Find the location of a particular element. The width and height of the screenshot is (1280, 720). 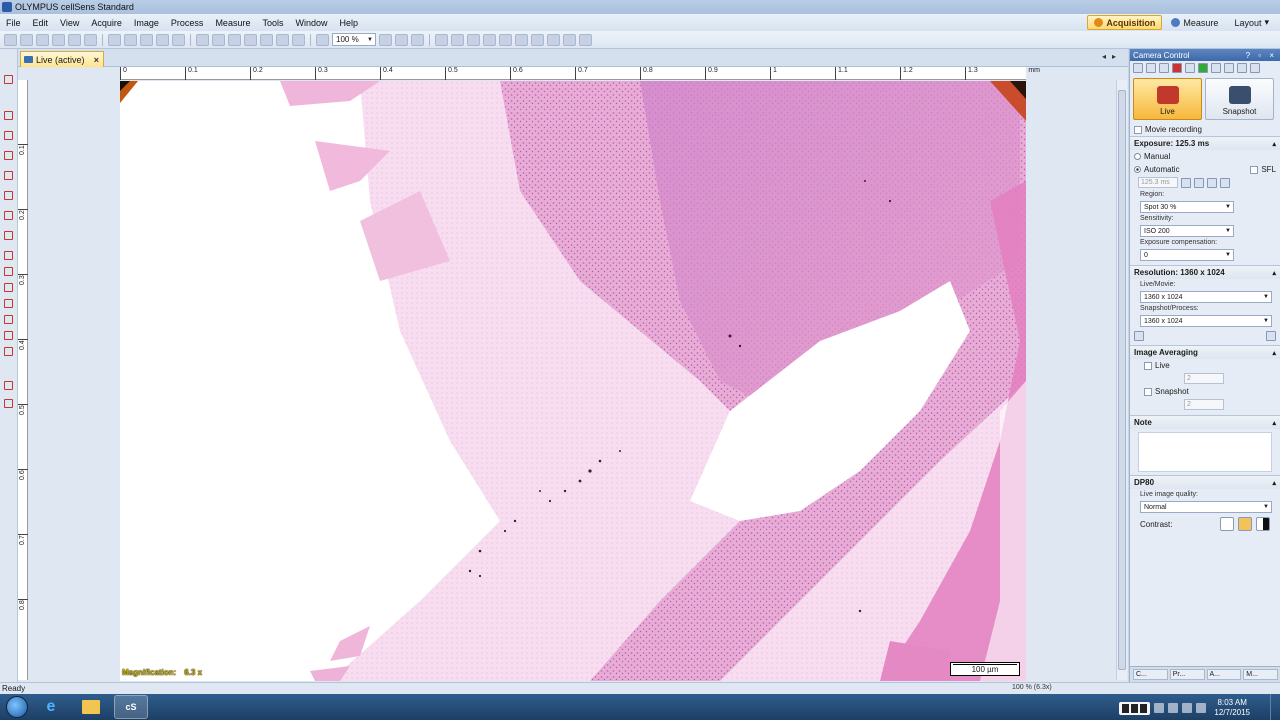

contrast-high-button is located at coordinates (1263, 524).